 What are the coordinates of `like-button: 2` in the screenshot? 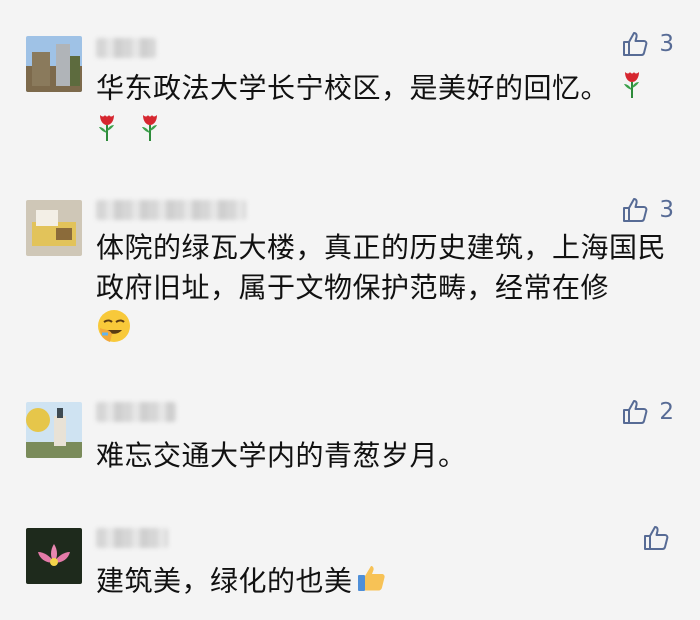 It's located at (647, 412).